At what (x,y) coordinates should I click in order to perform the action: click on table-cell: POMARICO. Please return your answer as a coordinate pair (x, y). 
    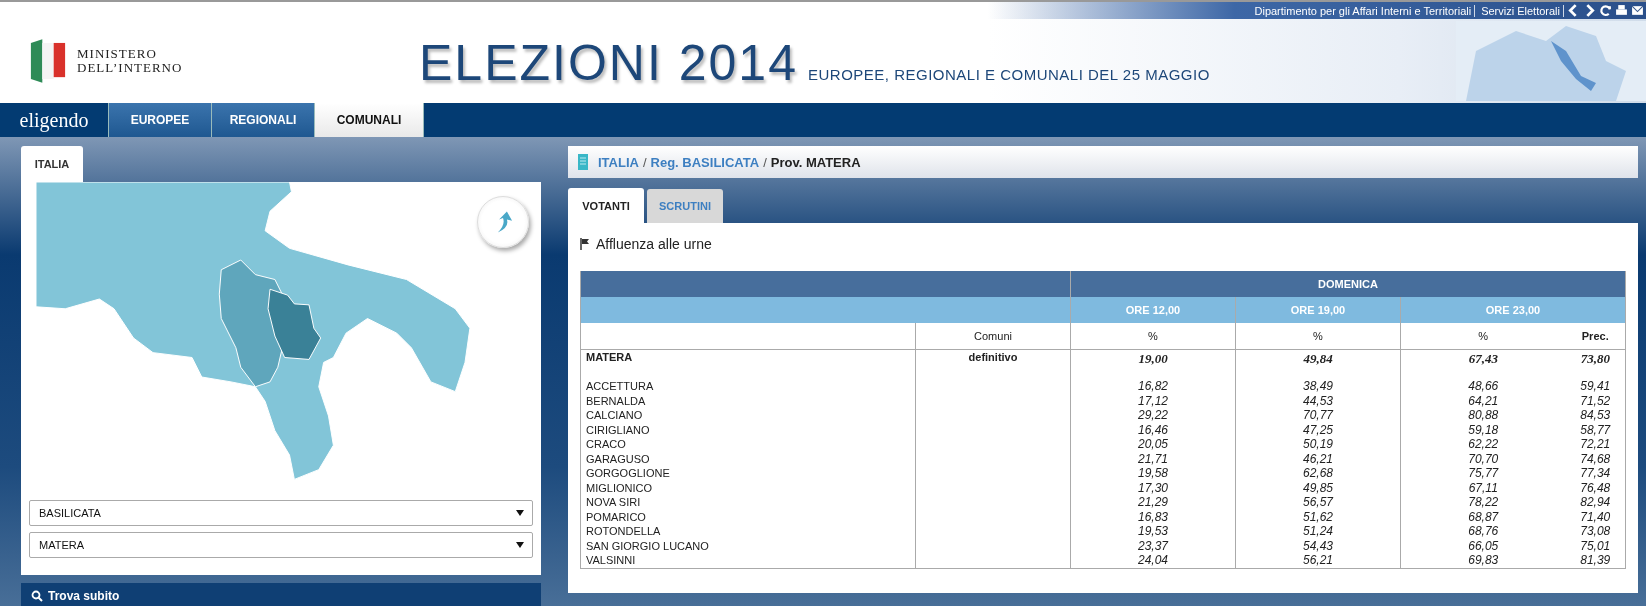
    Looking at the image, I should click on (748, 516).